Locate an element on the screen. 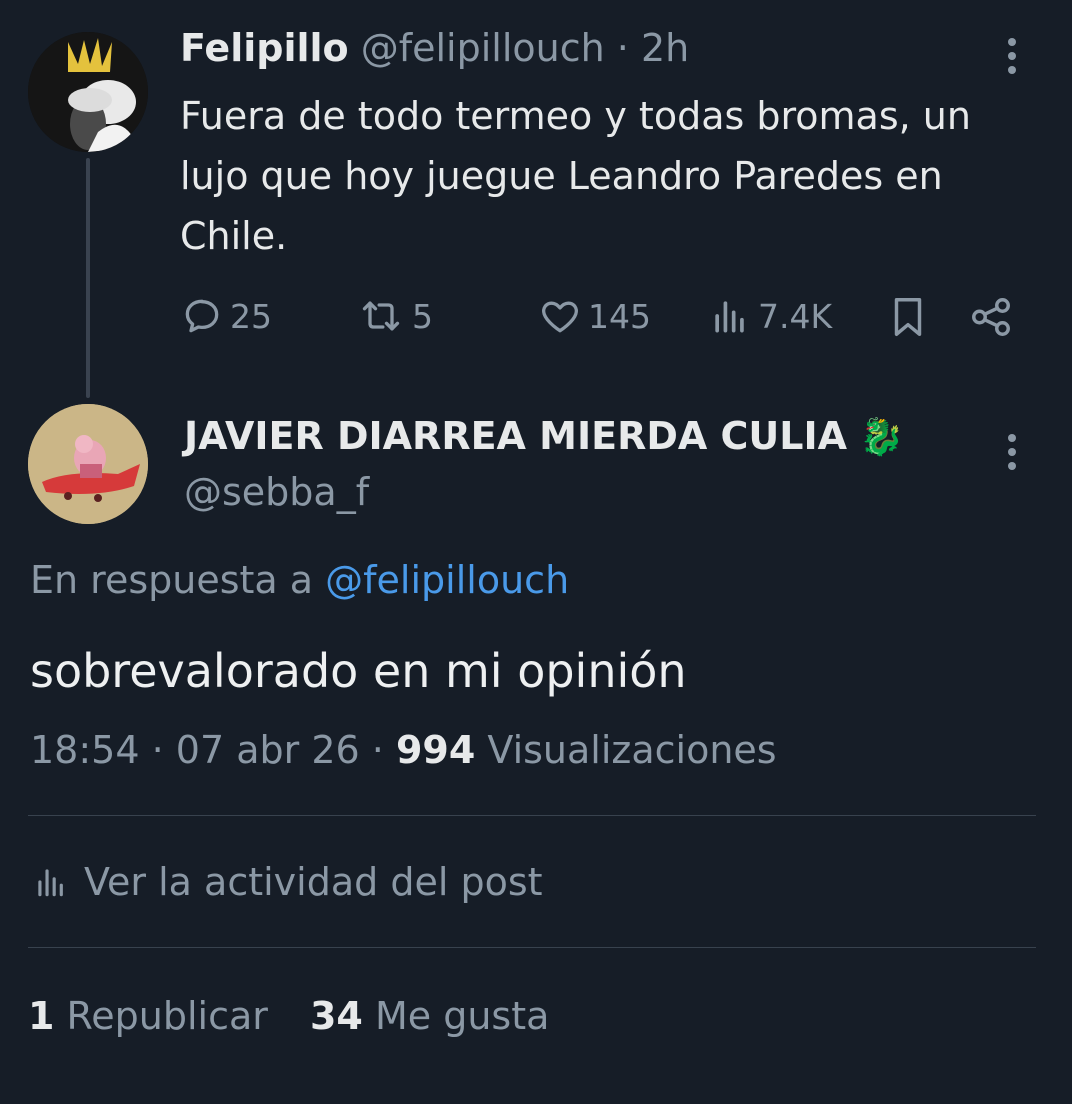 The height and width of the screenshot is (1104, 1072). like-stat-count: 34 is located at coordinates (336, 1016).